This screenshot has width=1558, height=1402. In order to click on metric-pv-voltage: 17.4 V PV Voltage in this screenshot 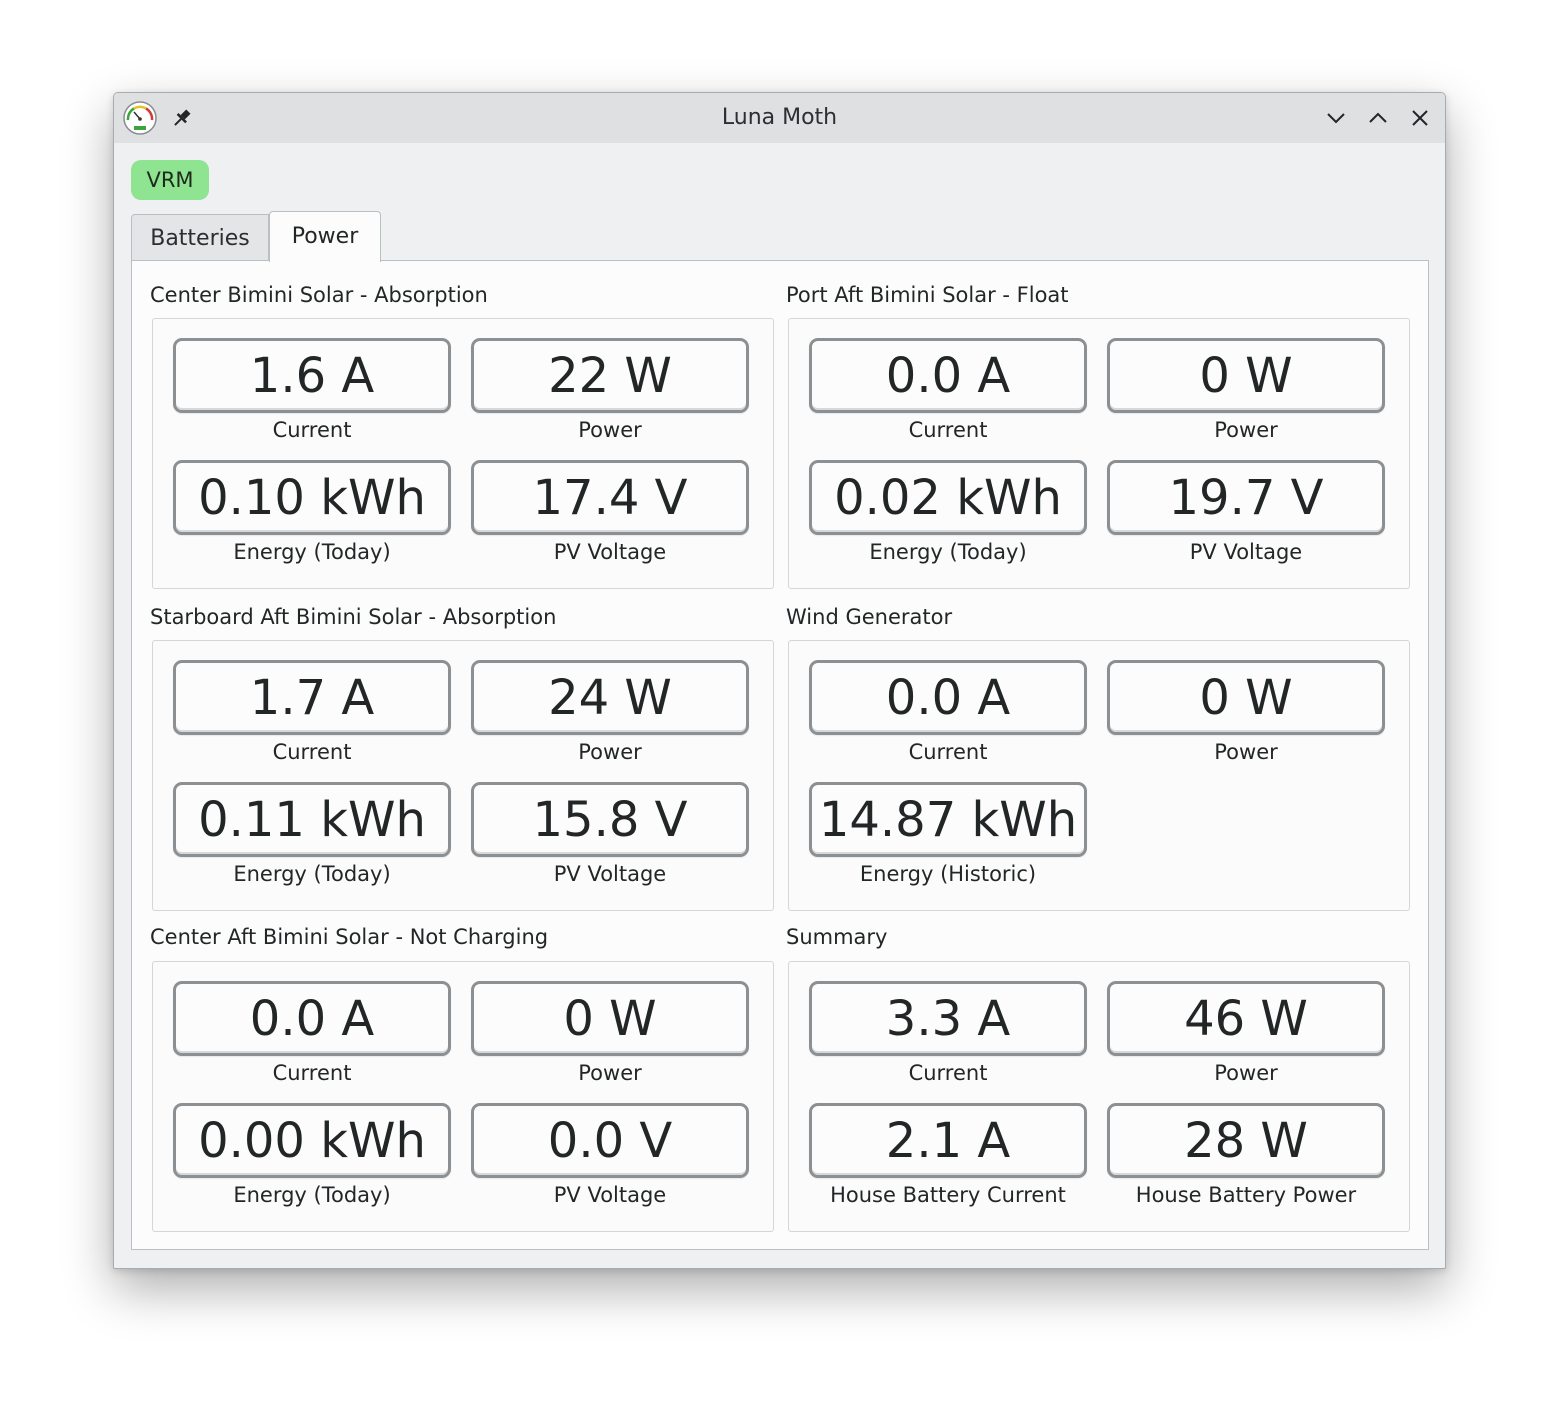, I will do `click(610, 512)`.